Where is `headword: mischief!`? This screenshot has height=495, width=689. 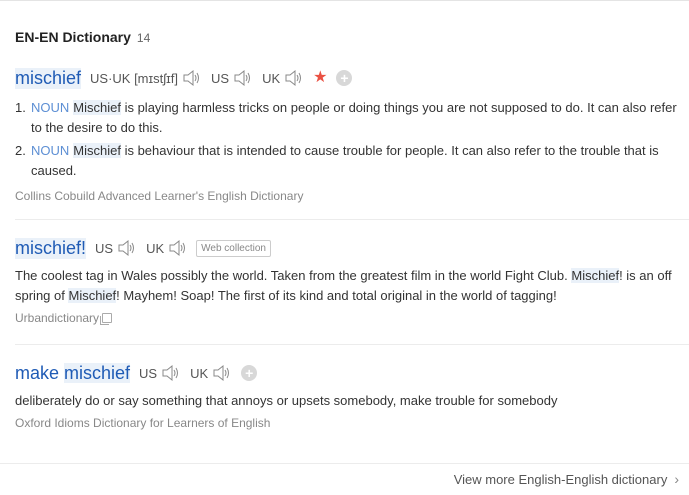
headword: mischief! is located at coordinates (51, 248).